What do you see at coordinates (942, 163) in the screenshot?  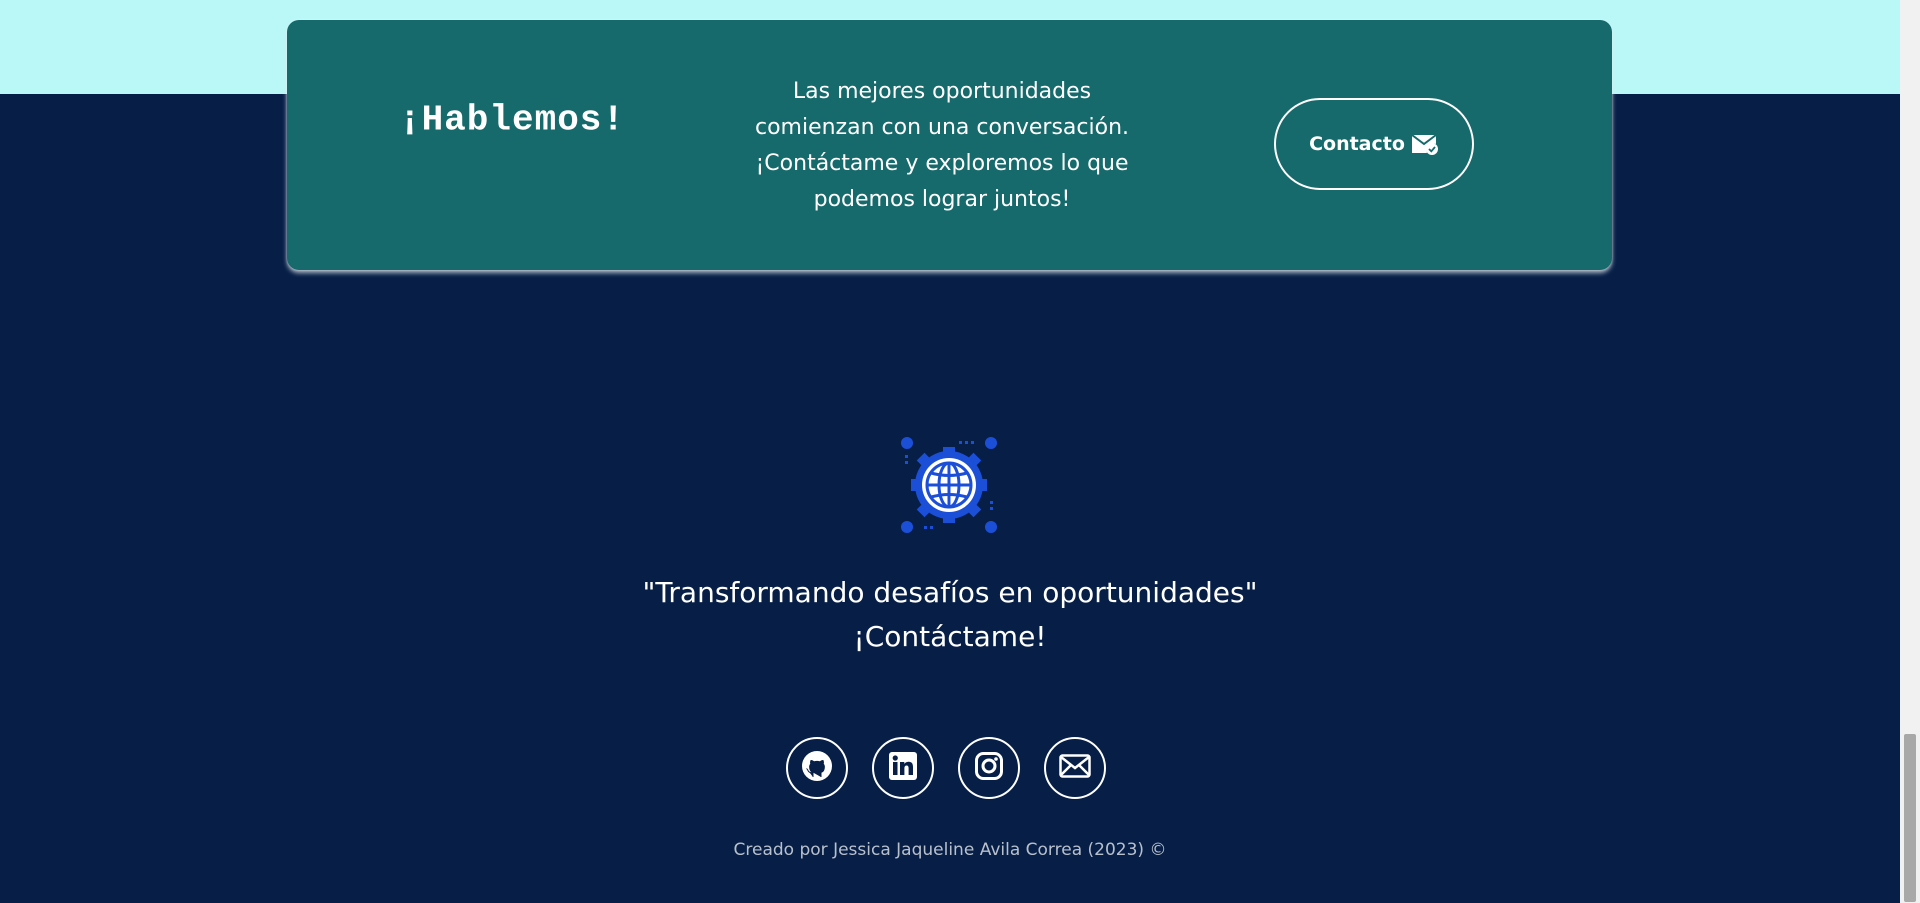 I see `cta-text-line: ¡Contáctame y exploremos lo que` at bounding box center [942, 163].